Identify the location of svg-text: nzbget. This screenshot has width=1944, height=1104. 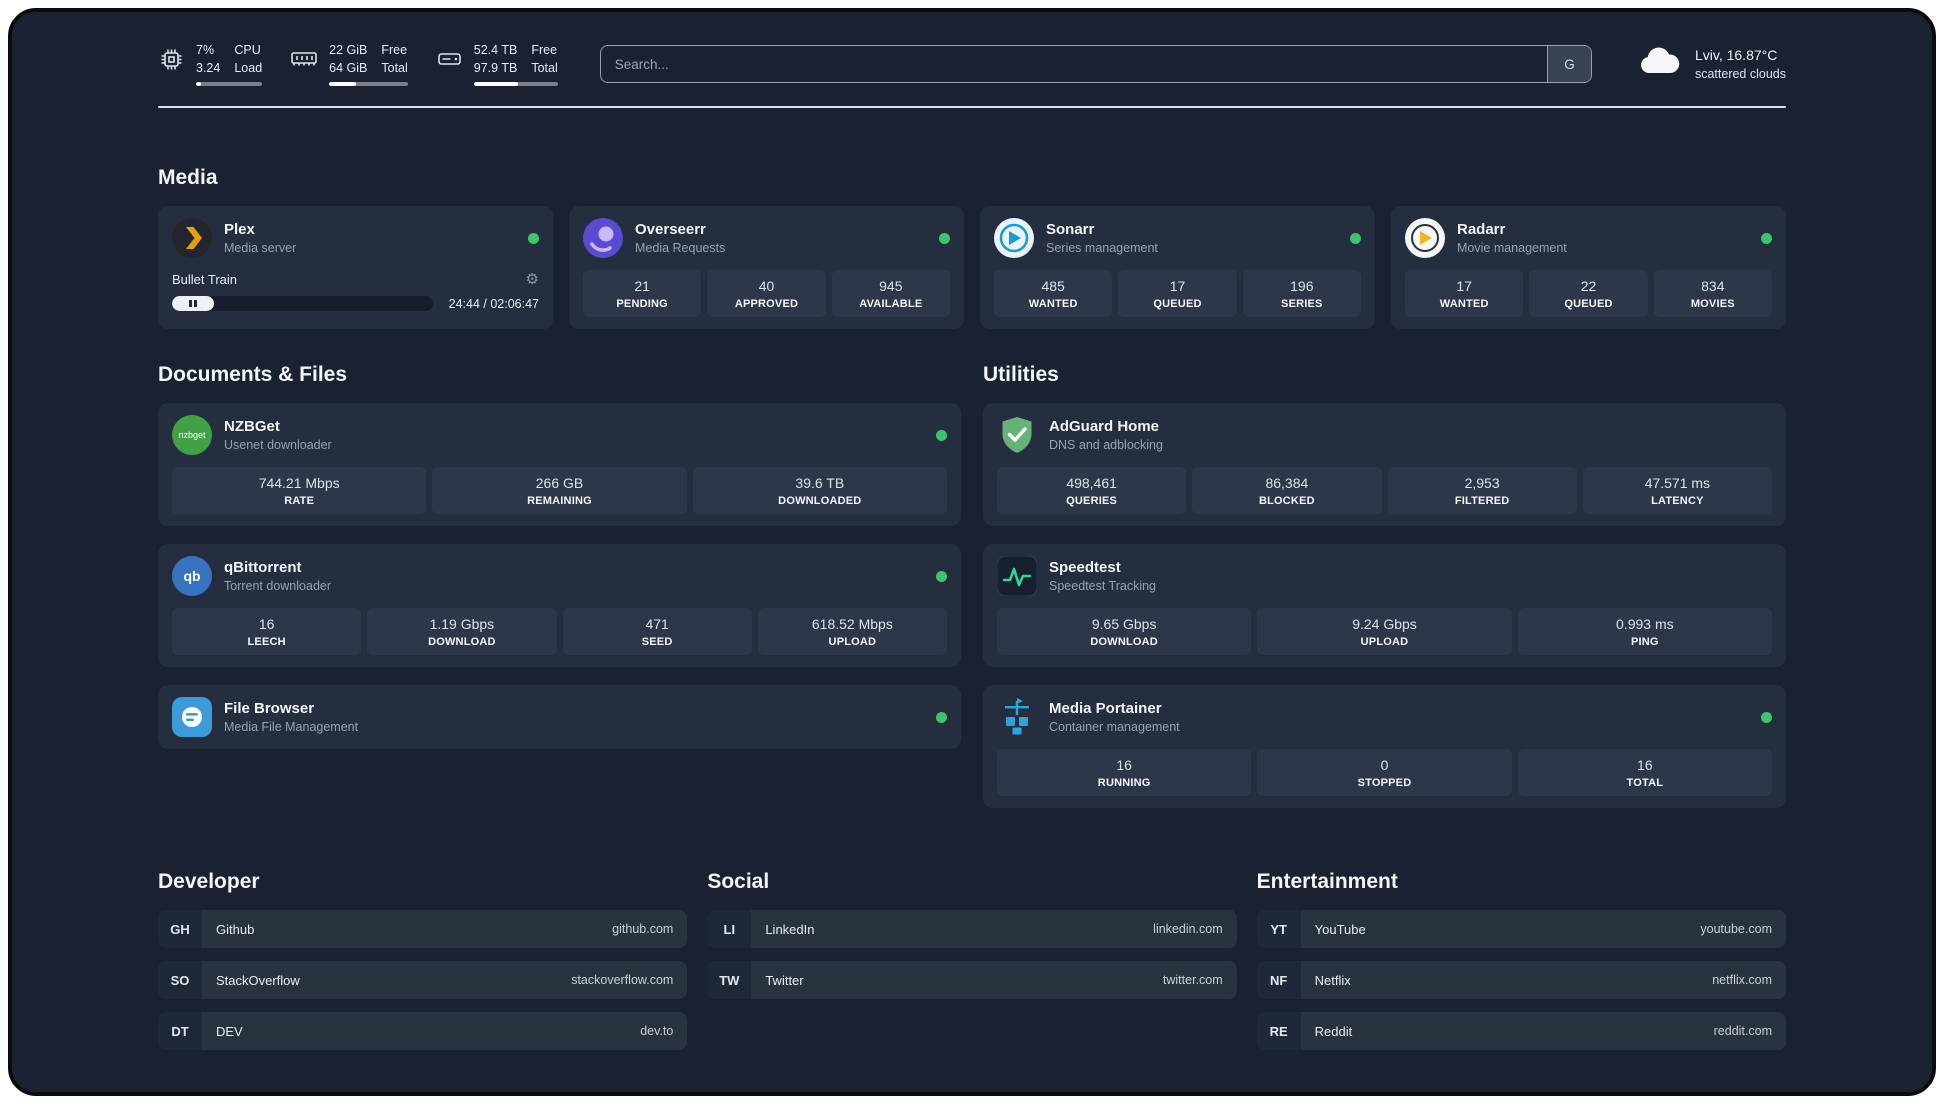
(192, 435).